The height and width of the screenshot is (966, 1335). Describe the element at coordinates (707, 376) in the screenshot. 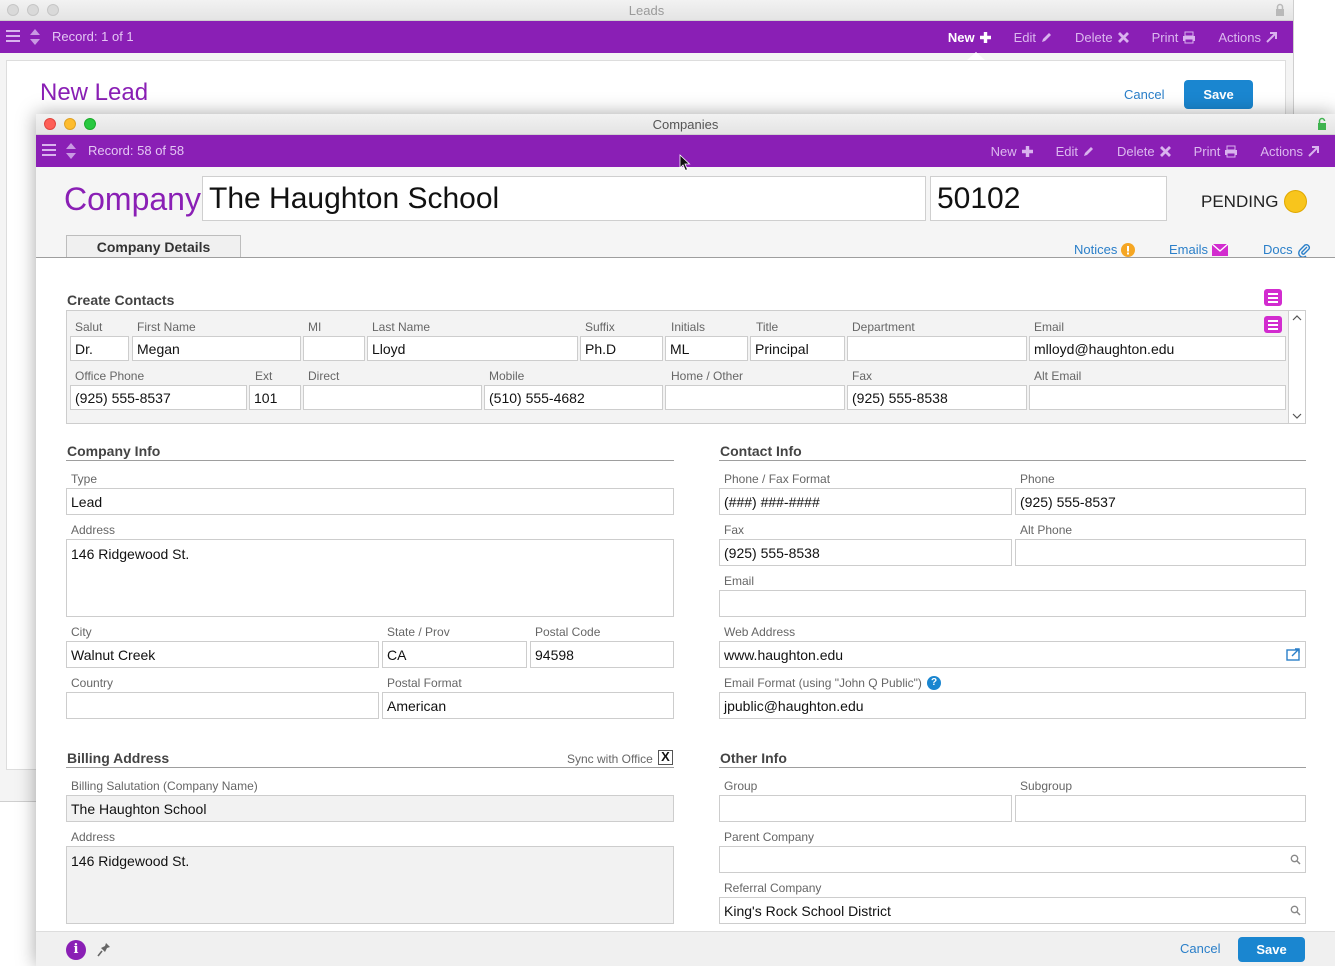

I see `home-other-label: Home / Other` at that location.